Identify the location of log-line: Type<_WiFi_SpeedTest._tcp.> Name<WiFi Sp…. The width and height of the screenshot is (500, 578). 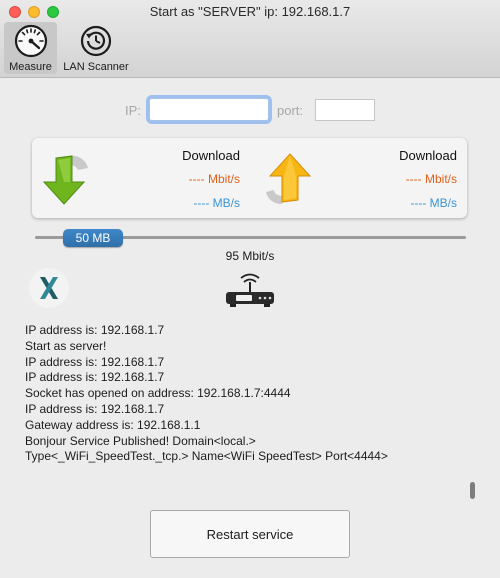
(206, 456).